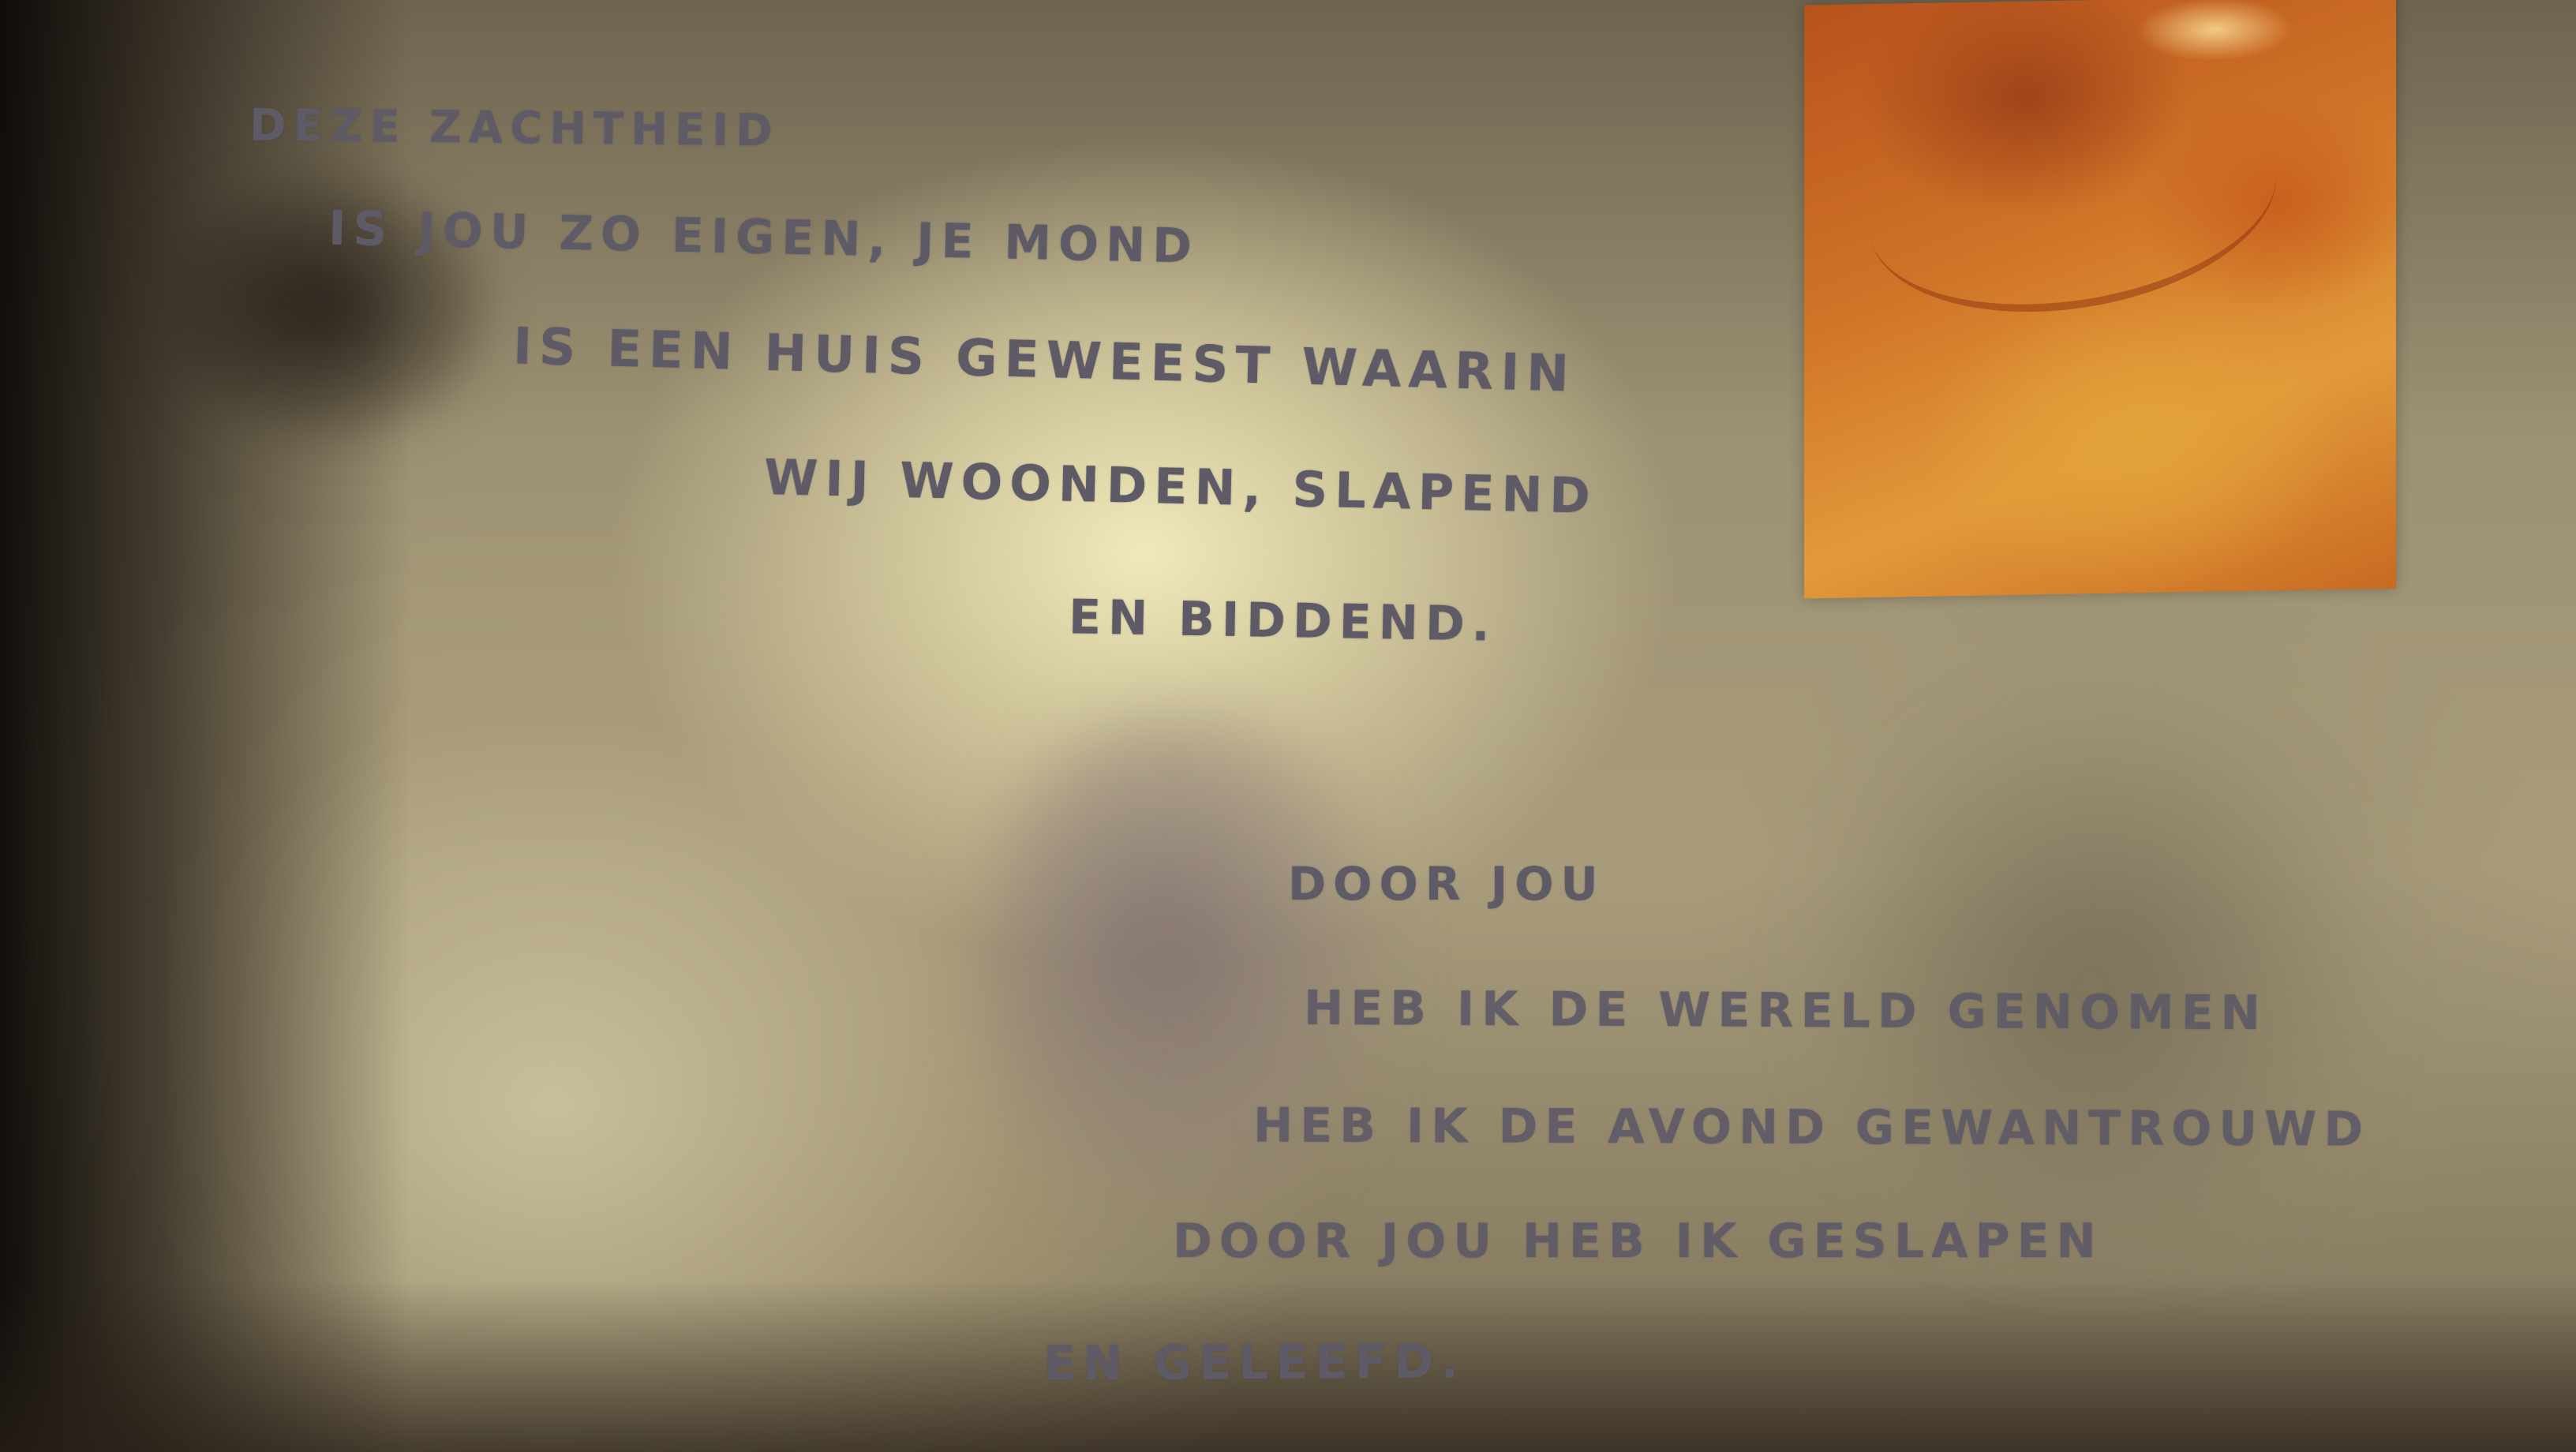 This screenshot has height=1452, width=2576. I want to click on poem-line-9: DOOR JOU HEB IK GESLAPEN, so click(1638, 1241).